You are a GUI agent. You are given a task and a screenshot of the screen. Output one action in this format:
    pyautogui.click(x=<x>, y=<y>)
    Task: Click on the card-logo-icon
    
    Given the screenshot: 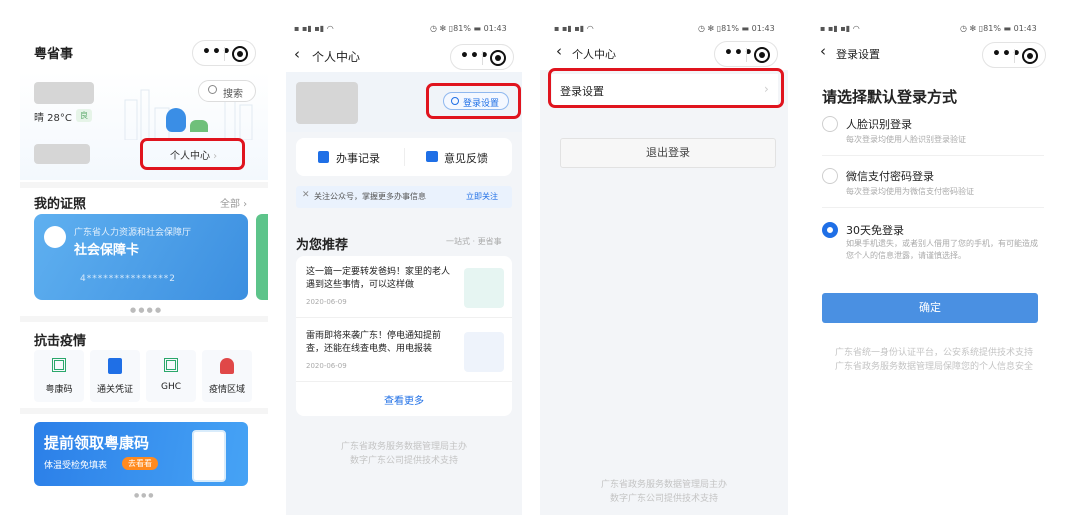 What is the action you would take?
    pyautogui.click(x=55, y=237)
    